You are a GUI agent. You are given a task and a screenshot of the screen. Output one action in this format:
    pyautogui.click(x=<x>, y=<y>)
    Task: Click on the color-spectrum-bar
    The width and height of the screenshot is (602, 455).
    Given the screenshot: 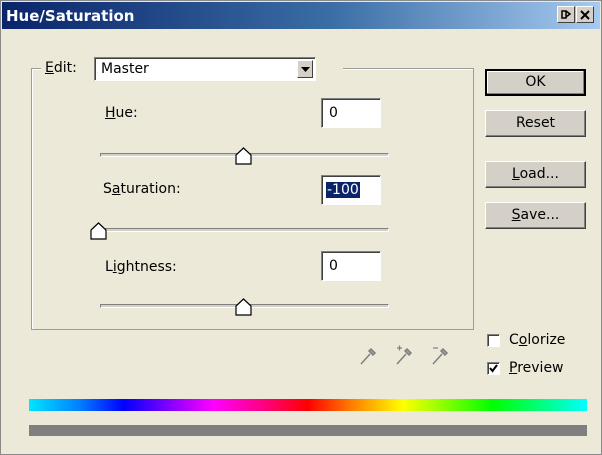 What is the action you would take?
    pyautogui.click(x=308, y=405)
    